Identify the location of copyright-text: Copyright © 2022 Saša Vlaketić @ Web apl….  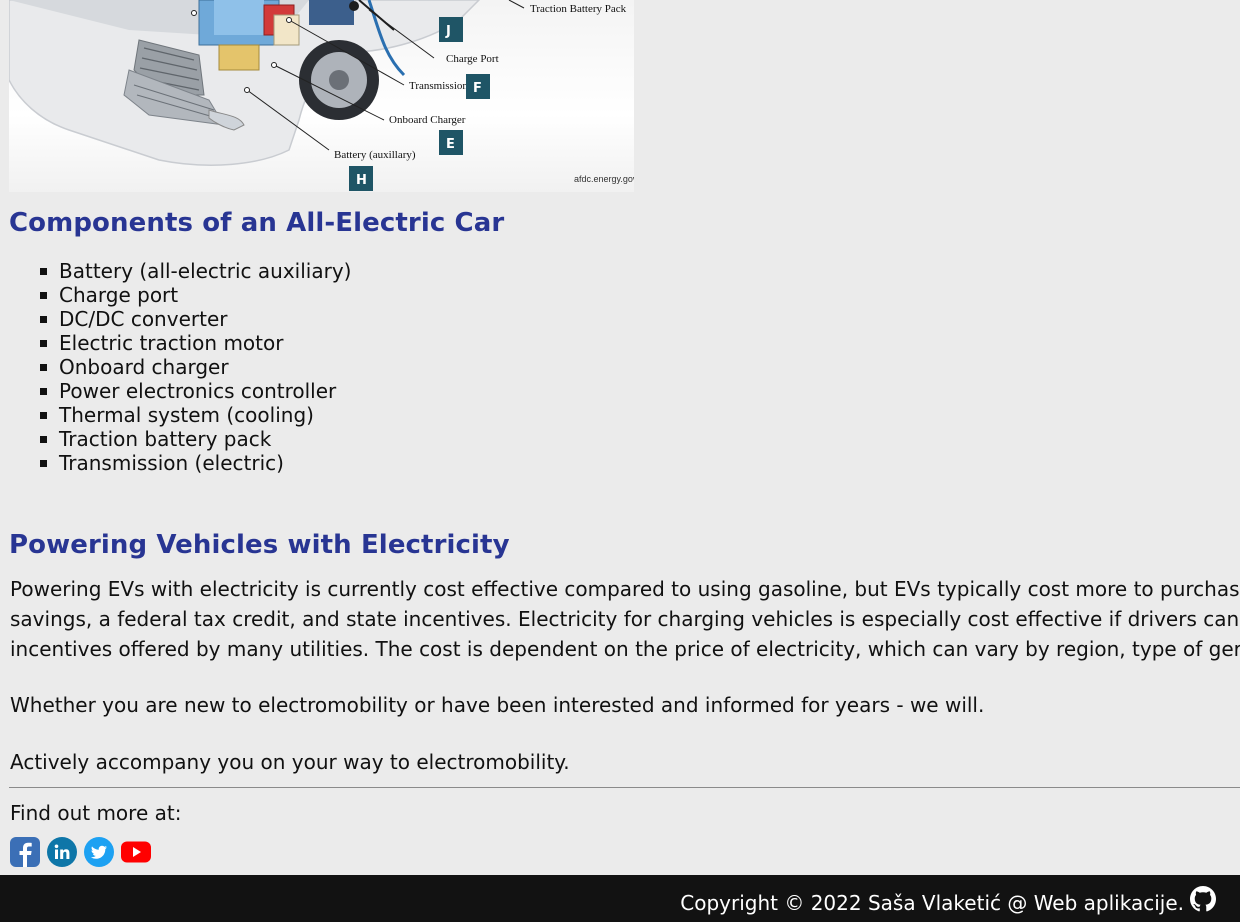
(932, 903).